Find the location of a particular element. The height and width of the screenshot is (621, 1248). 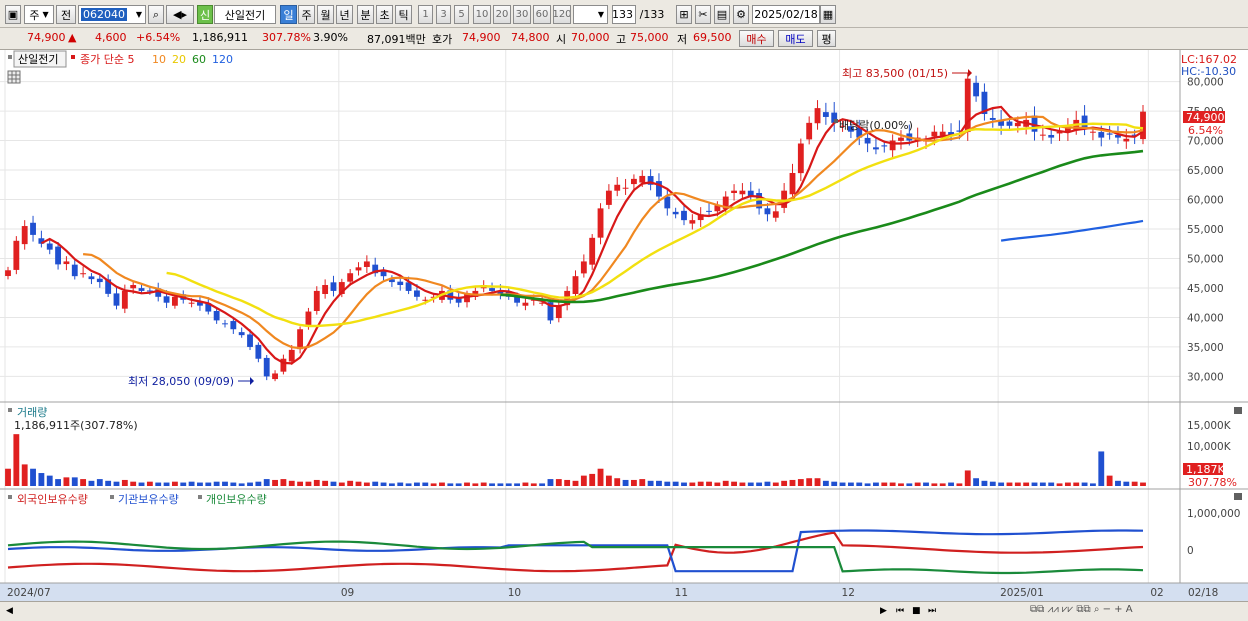

scissors-icon: ✂ is located at coordinates (703, 14).